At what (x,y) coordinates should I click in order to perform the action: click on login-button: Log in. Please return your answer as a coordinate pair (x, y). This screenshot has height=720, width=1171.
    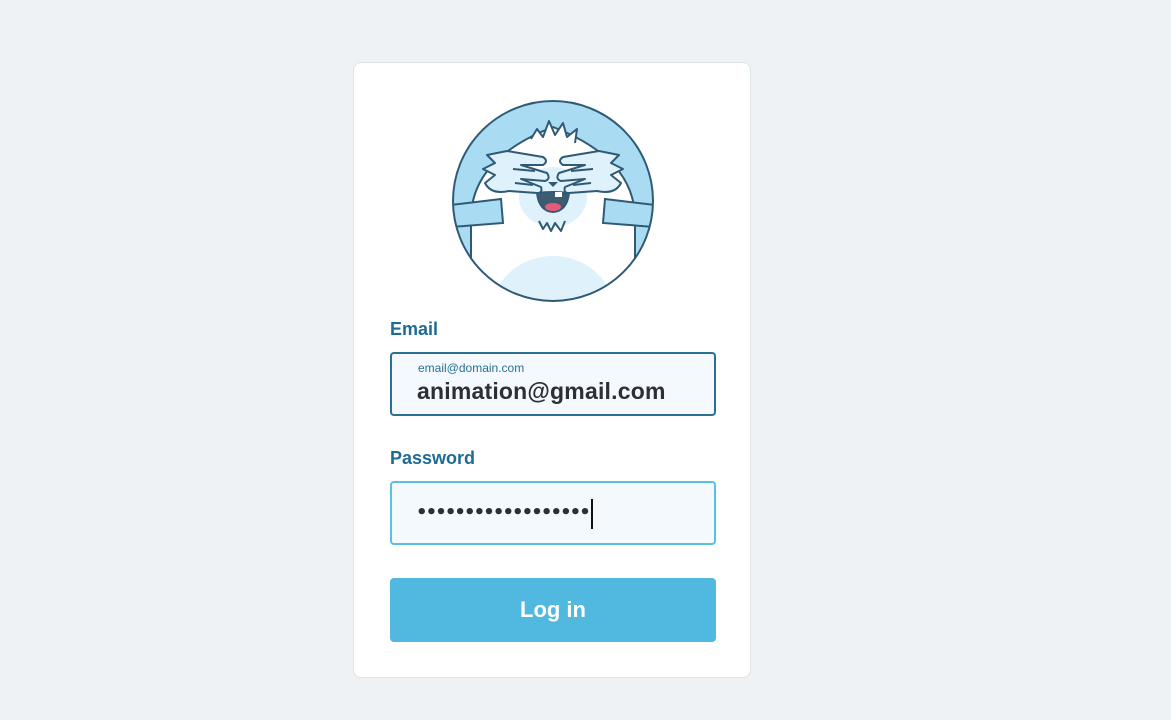
    Looking at the image, I should click on (553, 610).